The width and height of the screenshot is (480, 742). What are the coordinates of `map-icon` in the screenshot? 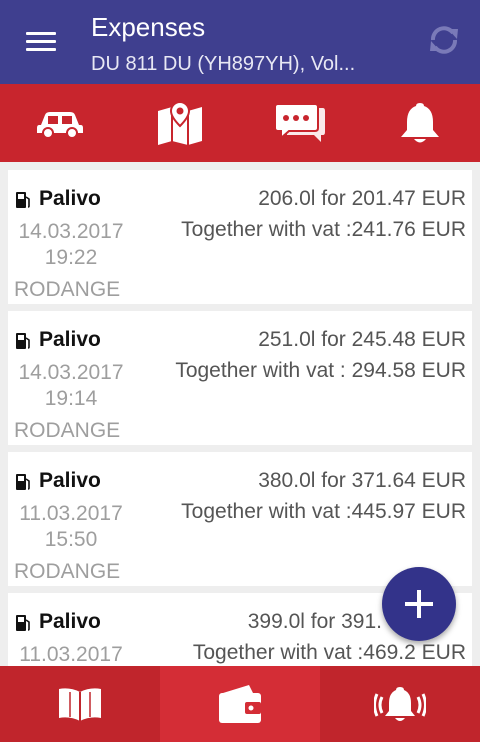 It's located at (180, 122).